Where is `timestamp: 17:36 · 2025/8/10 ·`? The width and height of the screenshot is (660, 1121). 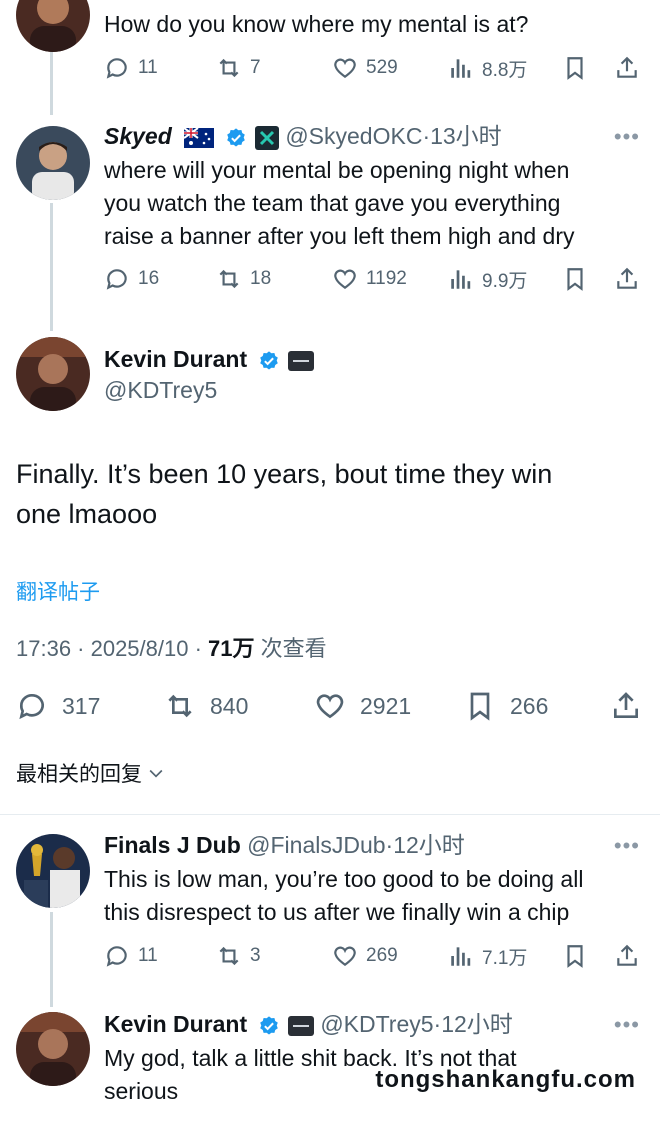
timestamp: 17:36 · 2025/8/10 · is located at coordinates (112, 648).